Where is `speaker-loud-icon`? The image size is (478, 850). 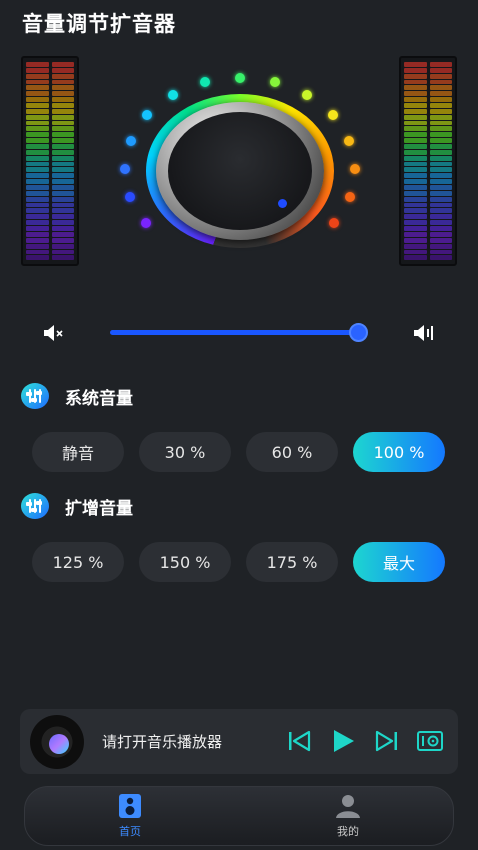
speaker-loud-icon is located at coordinates (424, 333).